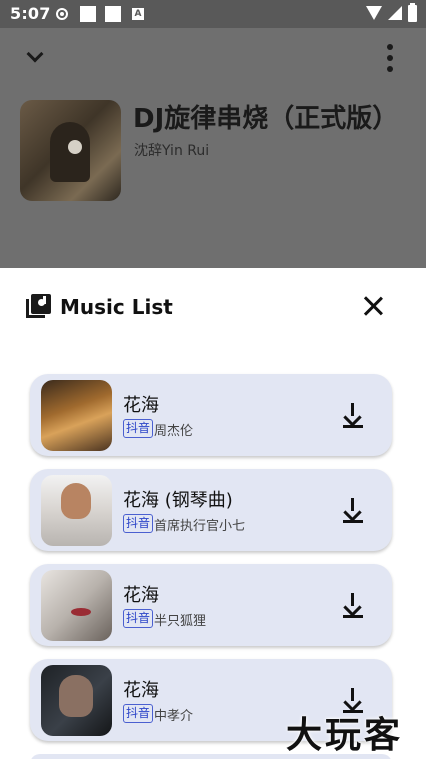 The width and height of the screenshot is (426, 759). What do you see at coordinates (390, 58) in the screenshot?
I see `more-vert-icon` at bounding box center [390, 58].